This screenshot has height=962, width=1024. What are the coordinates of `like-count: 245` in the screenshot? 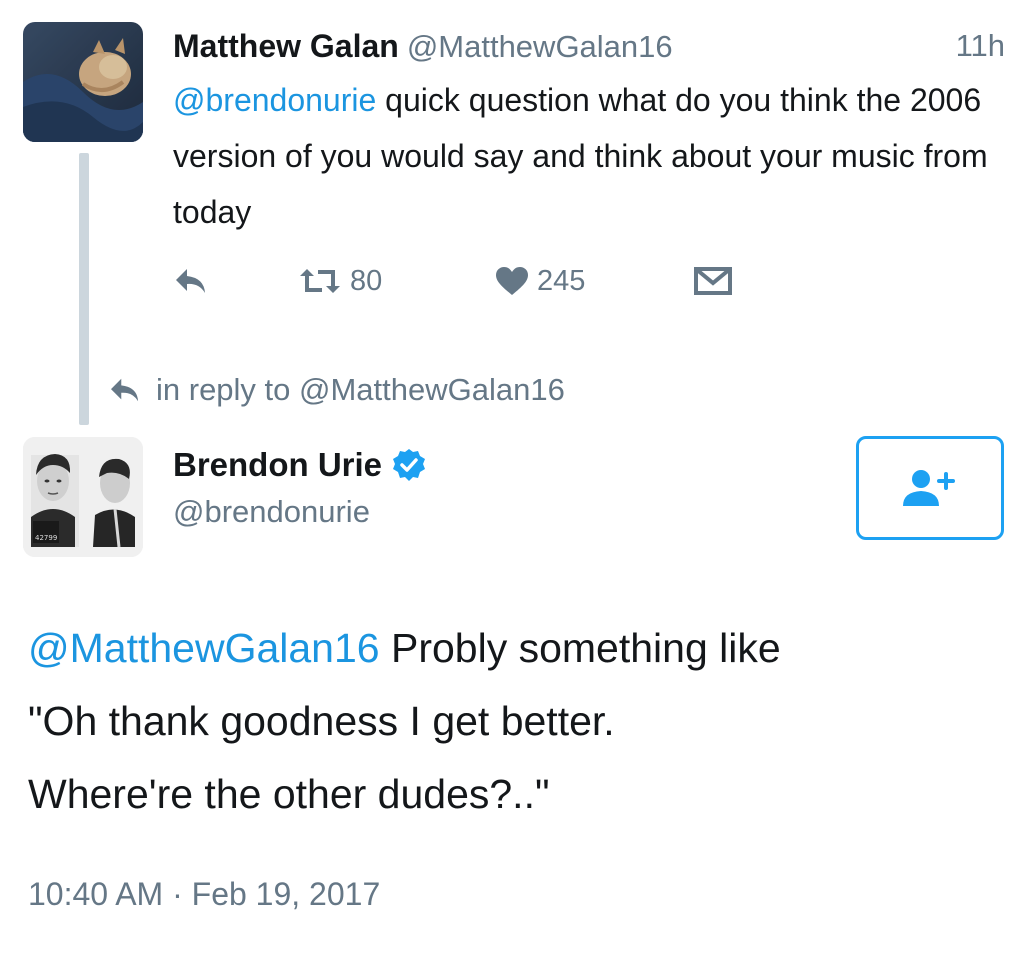 It's located at (561, 280).